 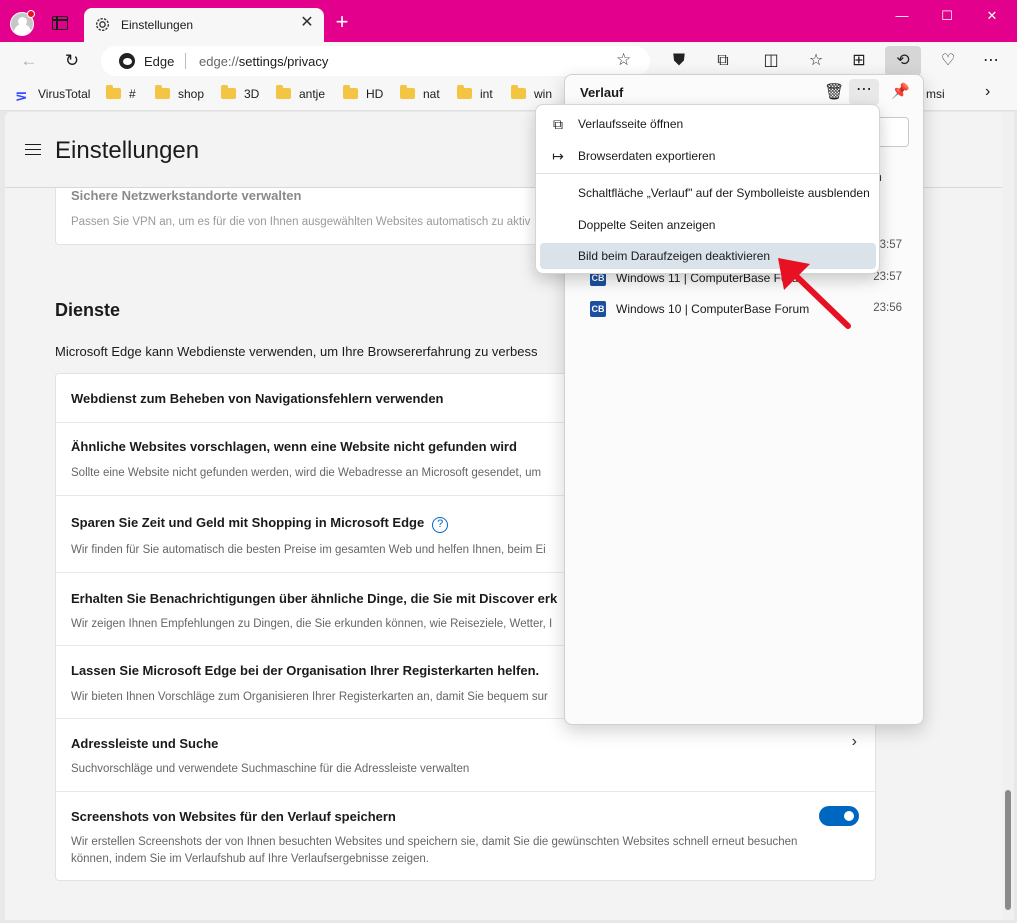 I want to click on minimize-button: —, so click(x=902, y=17).